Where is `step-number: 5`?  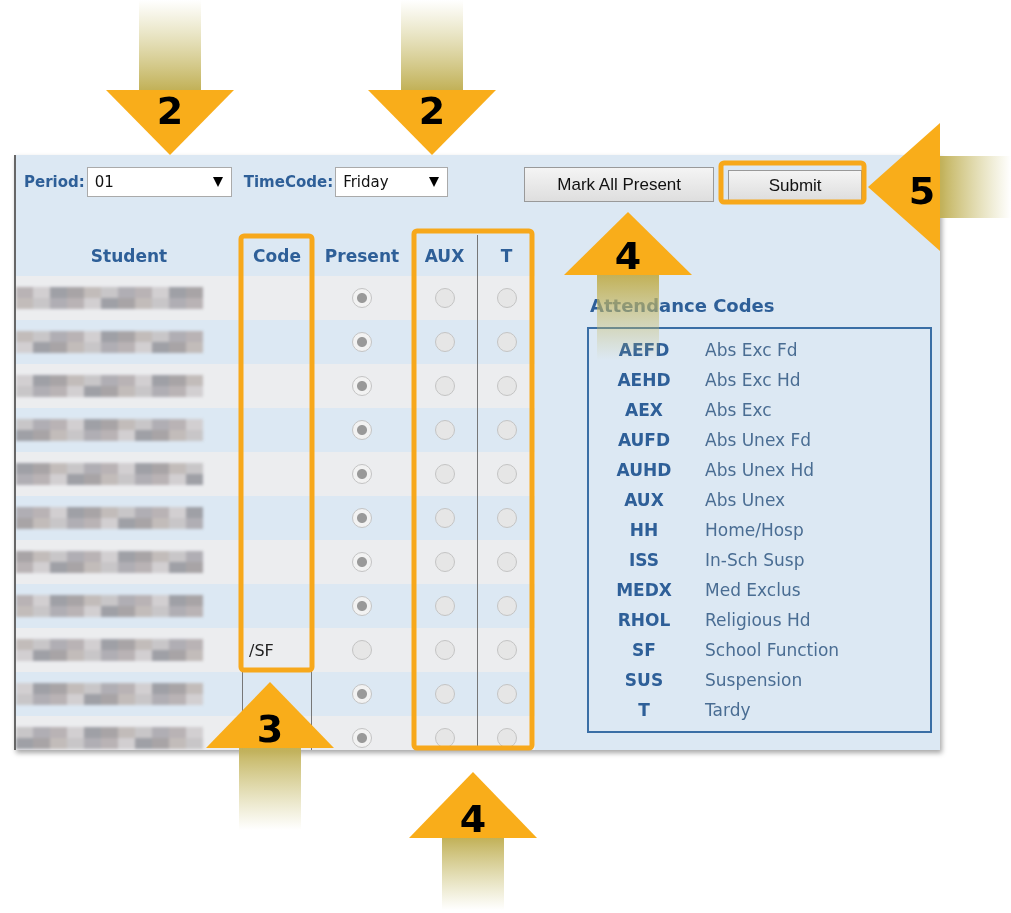 step-number: 5 is located at coordinates (922, 191).